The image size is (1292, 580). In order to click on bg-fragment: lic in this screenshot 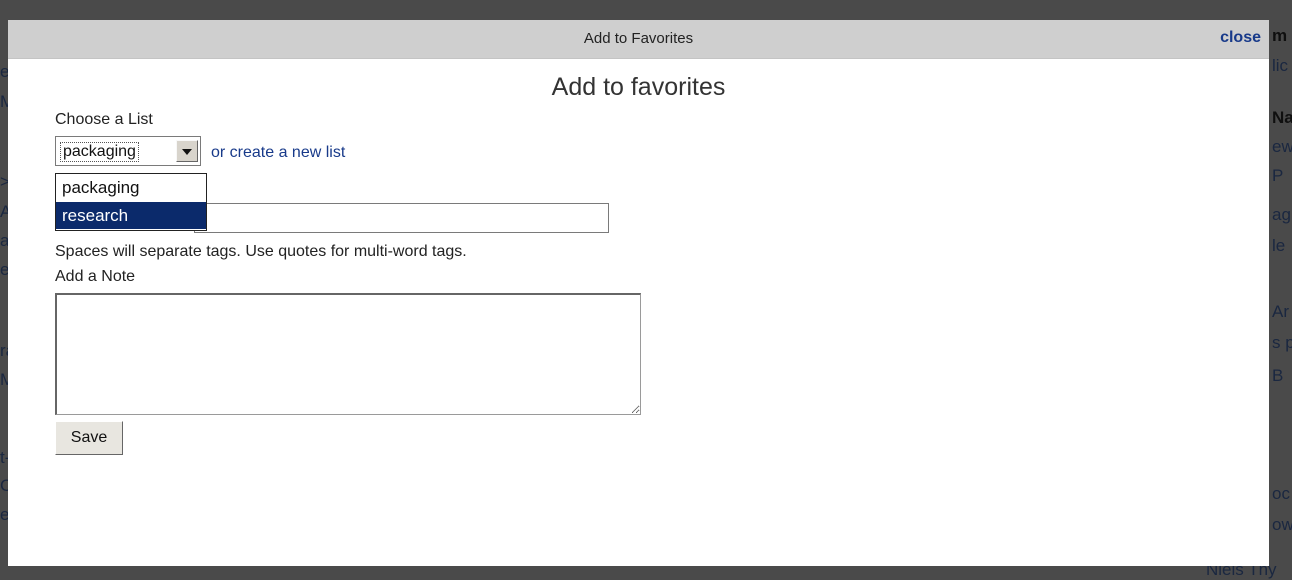, I will do `click(1280, 65)`.